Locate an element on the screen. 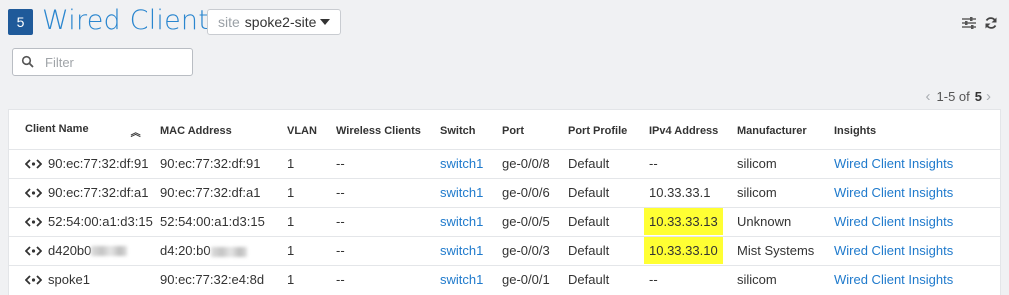  site-dropdown: site spoke2-site is located at coordinates (274, 22).